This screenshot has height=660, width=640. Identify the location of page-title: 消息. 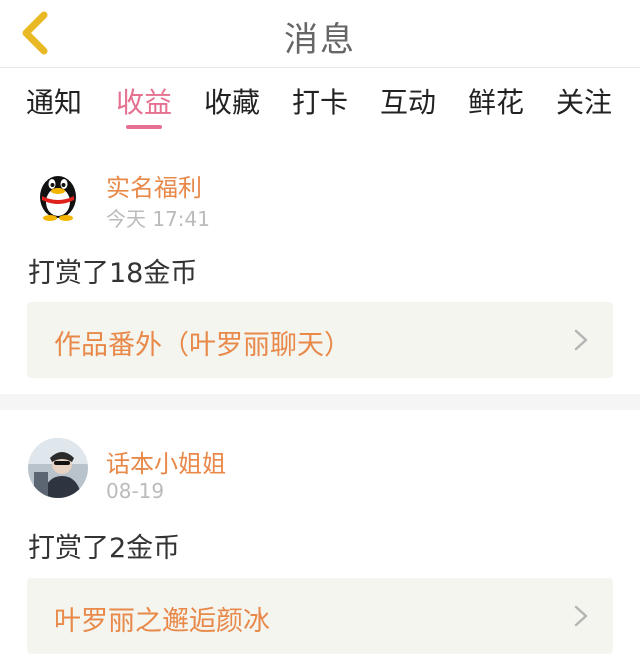
(320, 40).